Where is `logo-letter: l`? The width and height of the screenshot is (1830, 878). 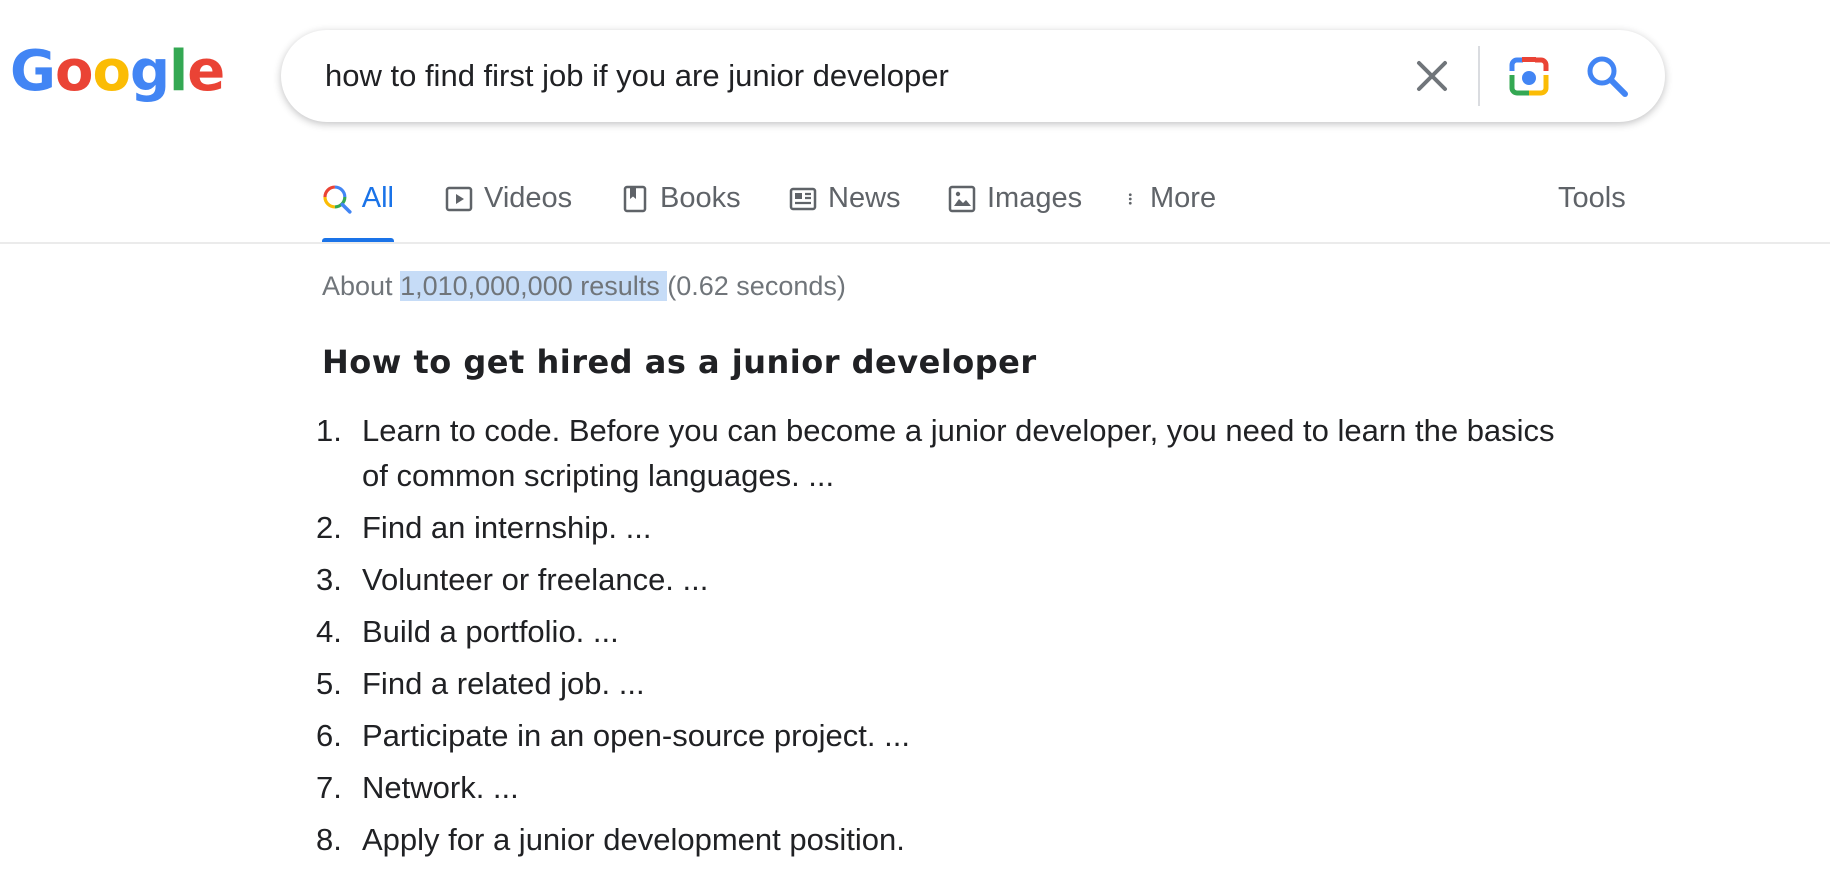
logo-letter: l is located at coordinates (178, 71).